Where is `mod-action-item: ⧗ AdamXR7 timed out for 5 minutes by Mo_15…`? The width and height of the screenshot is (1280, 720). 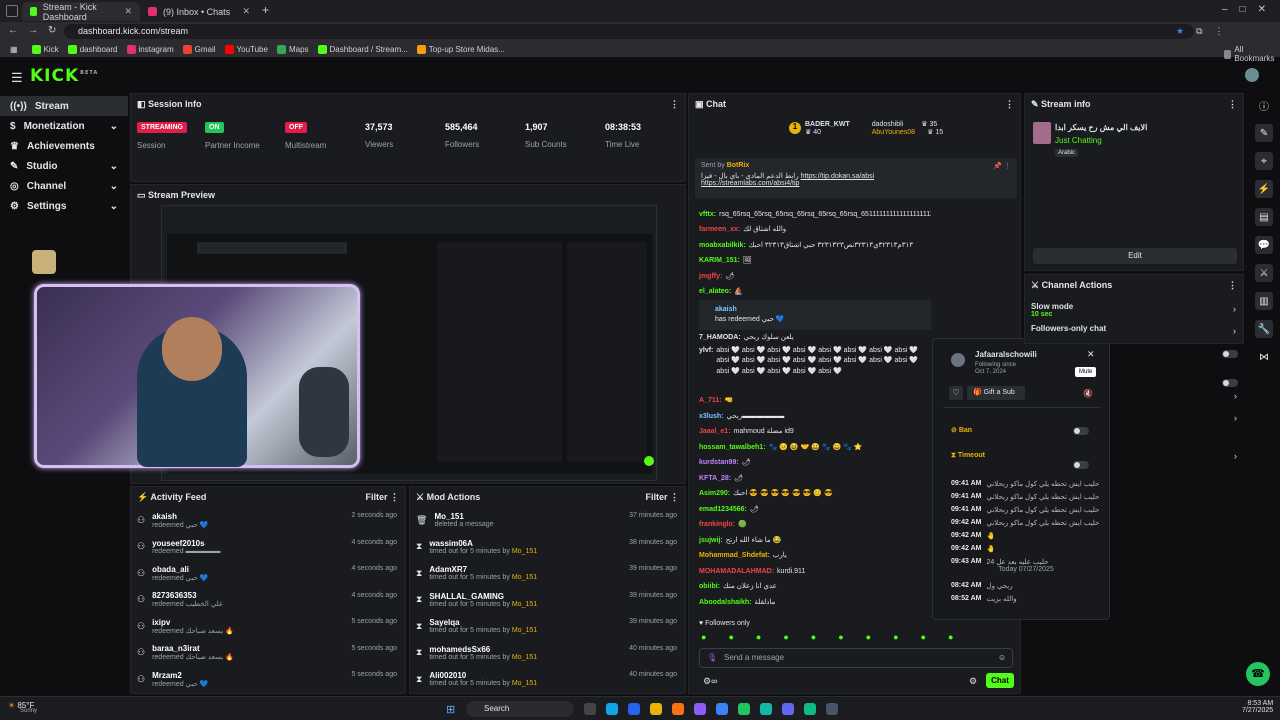 mod-action-item: ⧗ AdamXR7 timed out for 5 minutes by Mo_15… is located at coordinates (547, 573).